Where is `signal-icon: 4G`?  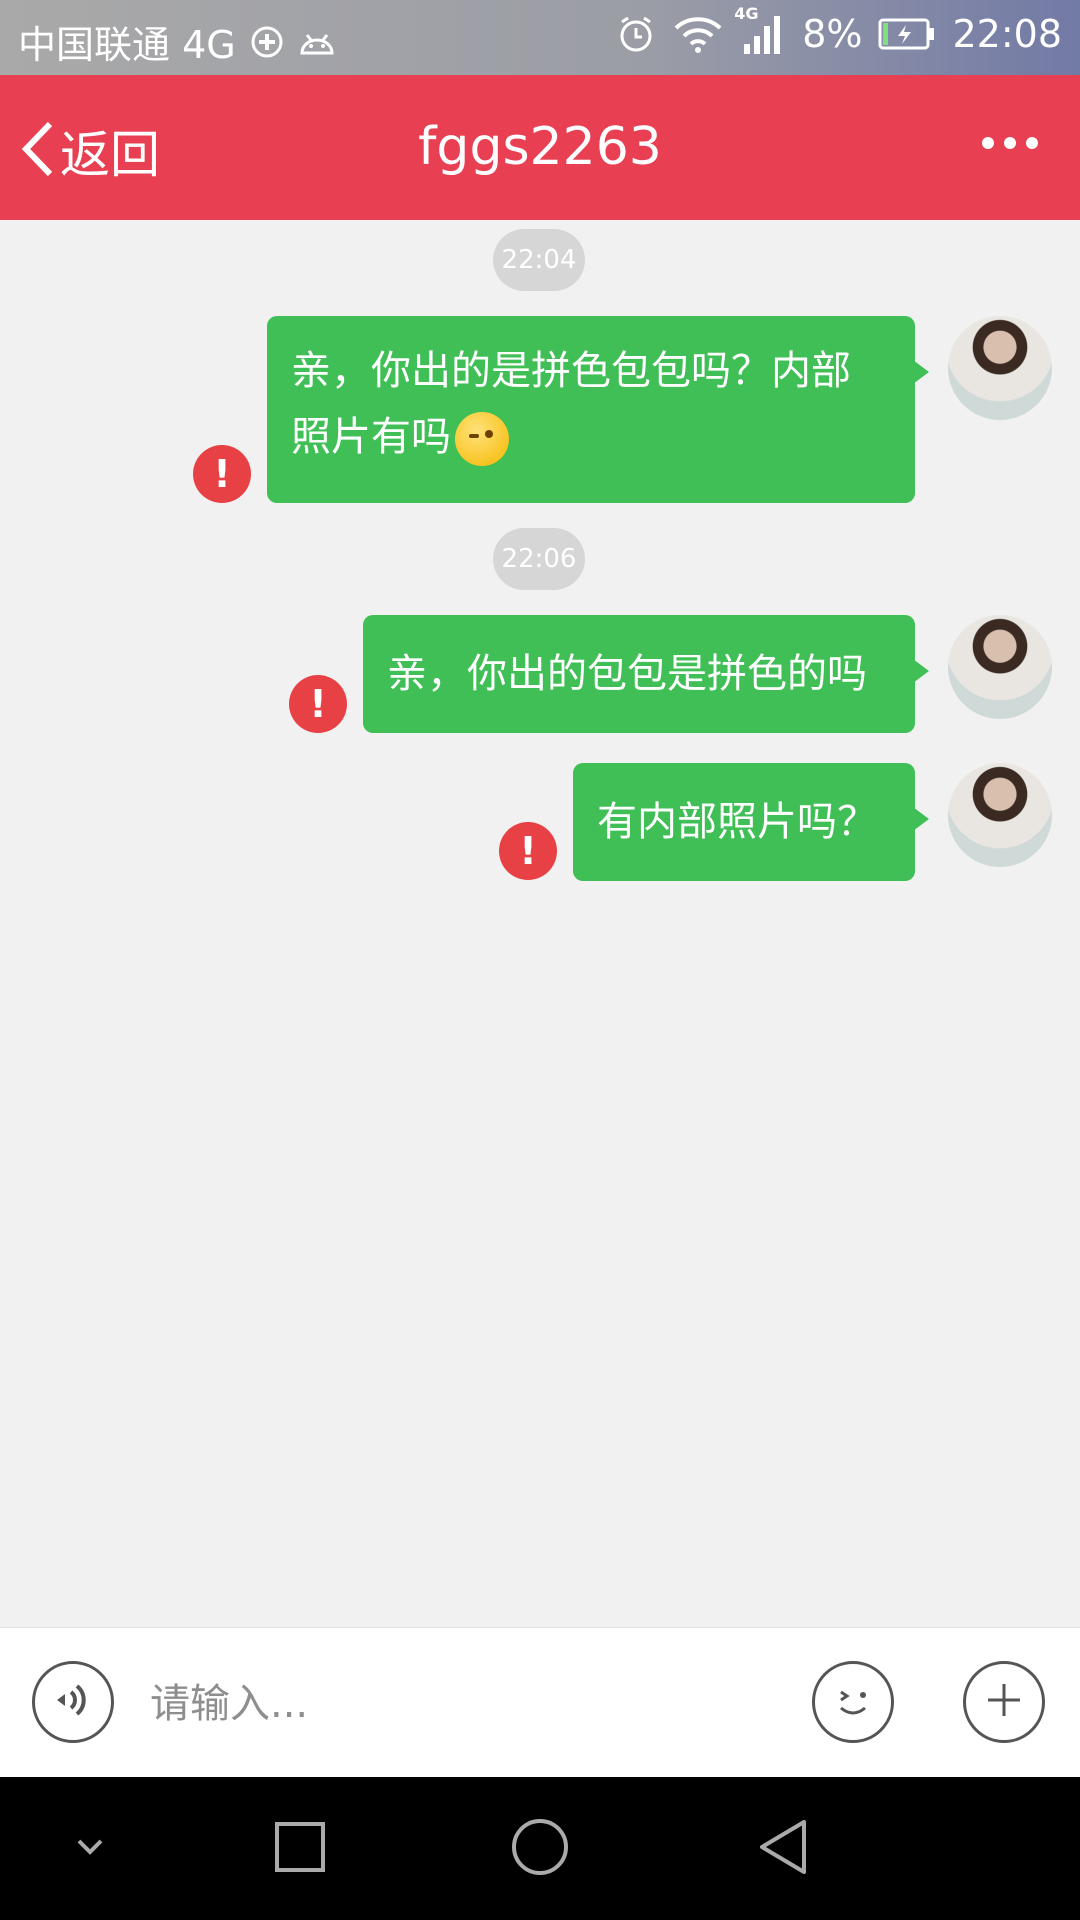
signal-icon: 4G is located at coordinates (760, 30).